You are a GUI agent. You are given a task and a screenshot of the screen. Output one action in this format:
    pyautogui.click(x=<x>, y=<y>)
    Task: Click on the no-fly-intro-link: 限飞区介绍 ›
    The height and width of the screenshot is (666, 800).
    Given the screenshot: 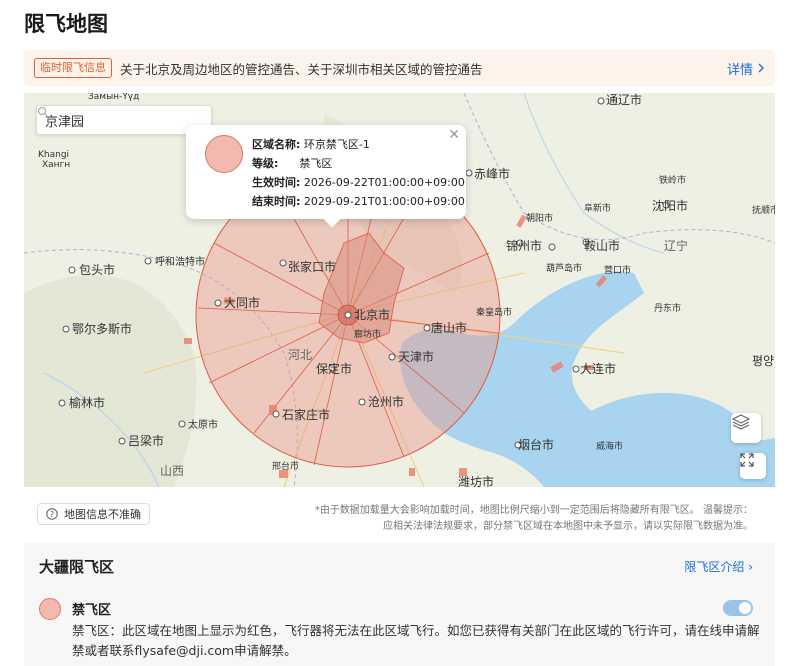 What is the action you would take?
    pyautogui.click(x=718, y=566)
    